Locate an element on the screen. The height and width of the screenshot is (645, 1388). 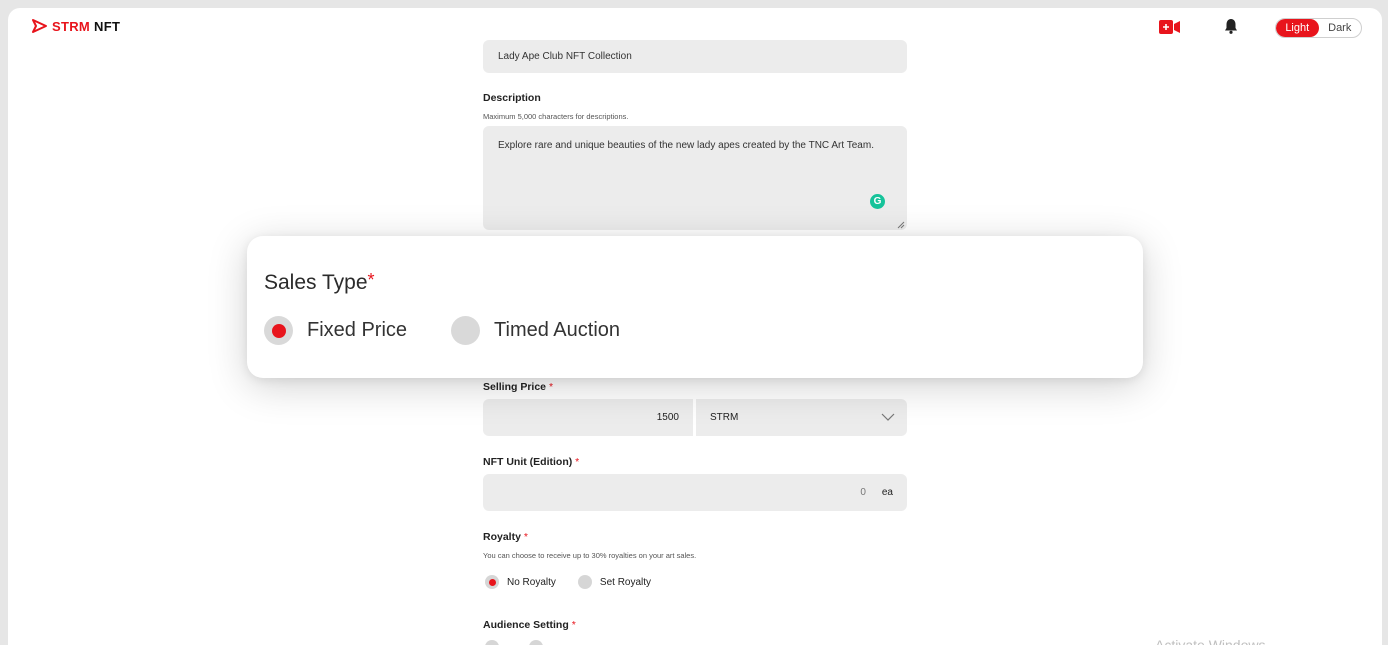
nft-unit-input: 0 ea is located at coordinates (695, 492).